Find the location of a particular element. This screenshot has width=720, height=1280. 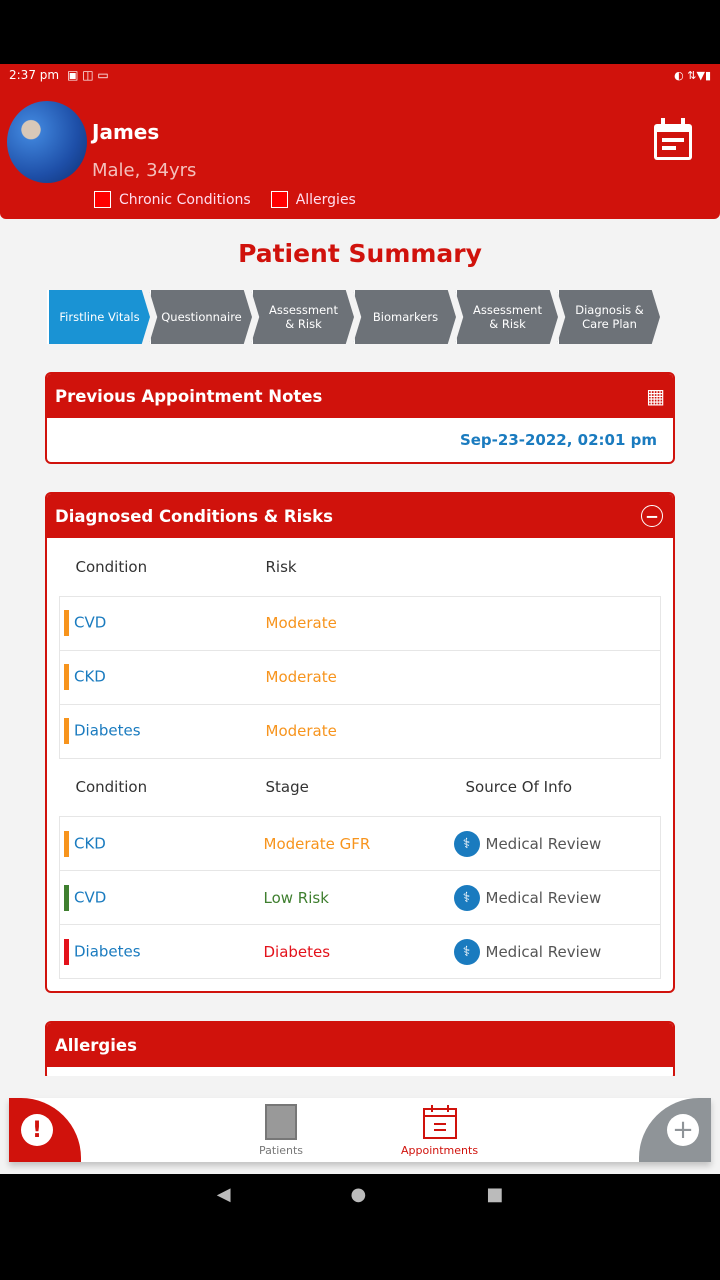

page-title: Patient Summary is located at coordinates (360, 253).